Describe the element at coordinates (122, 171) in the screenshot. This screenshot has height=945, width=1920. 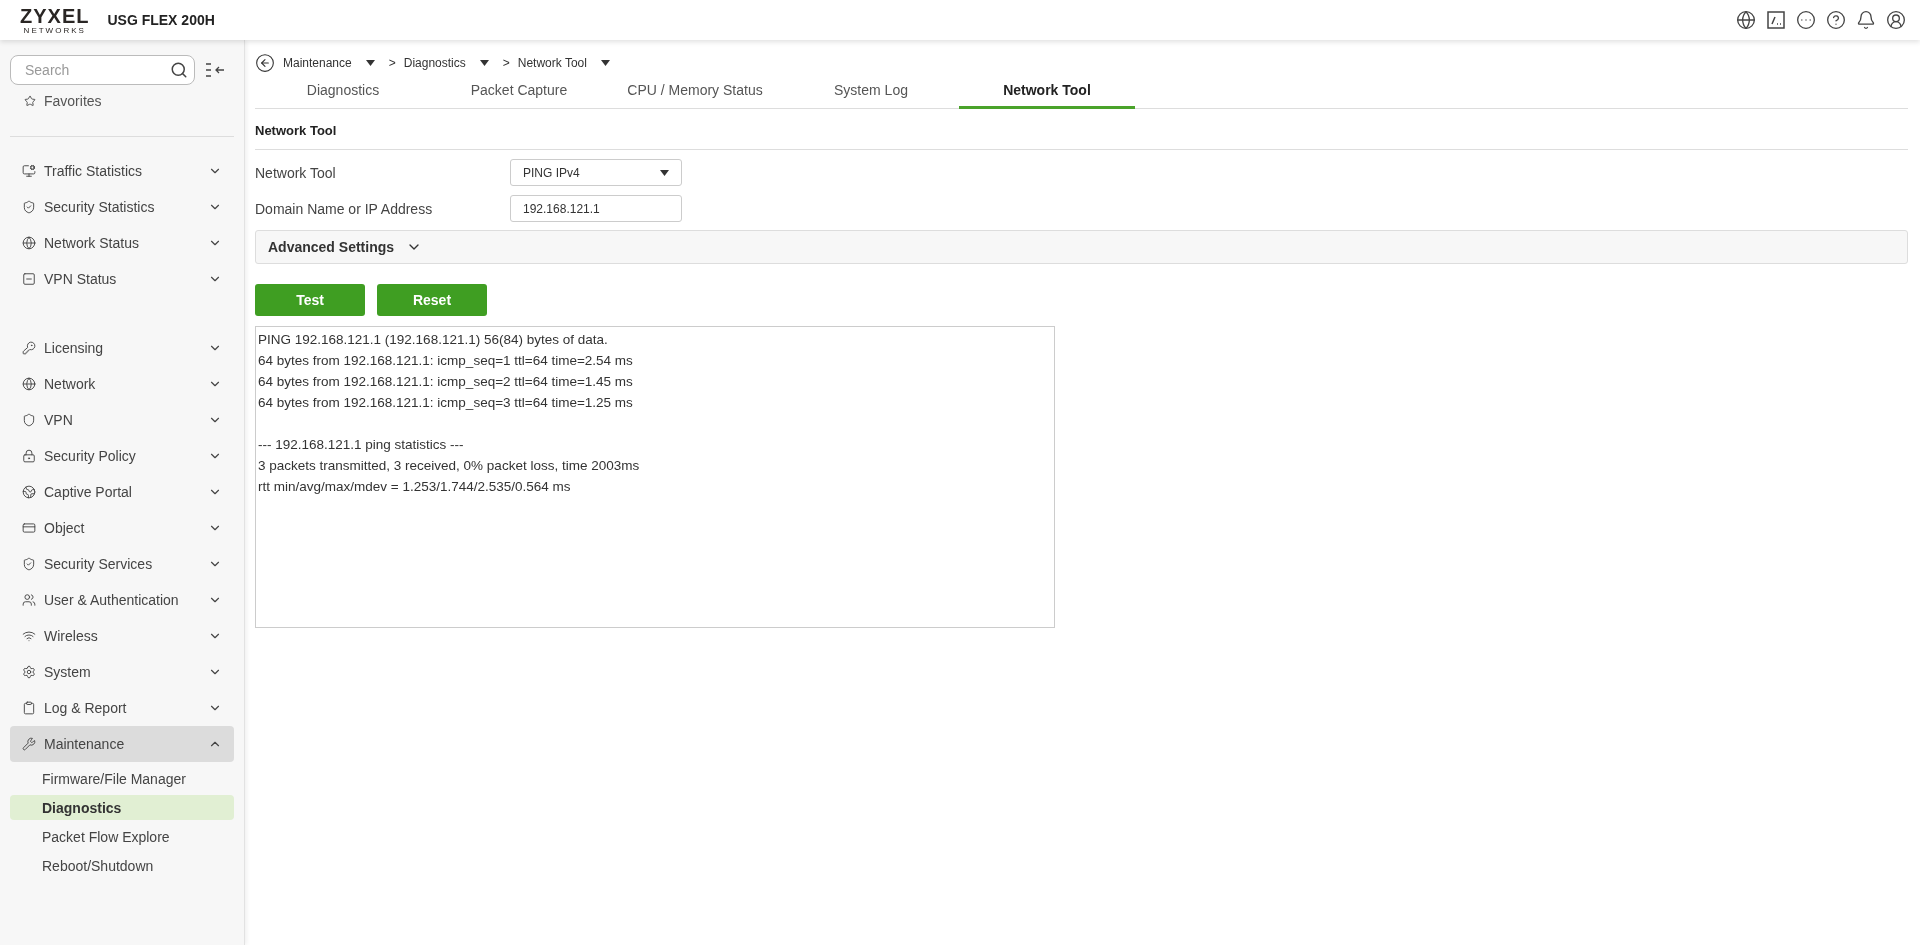
I see `menu-item: Traffic Statistics` at that location.